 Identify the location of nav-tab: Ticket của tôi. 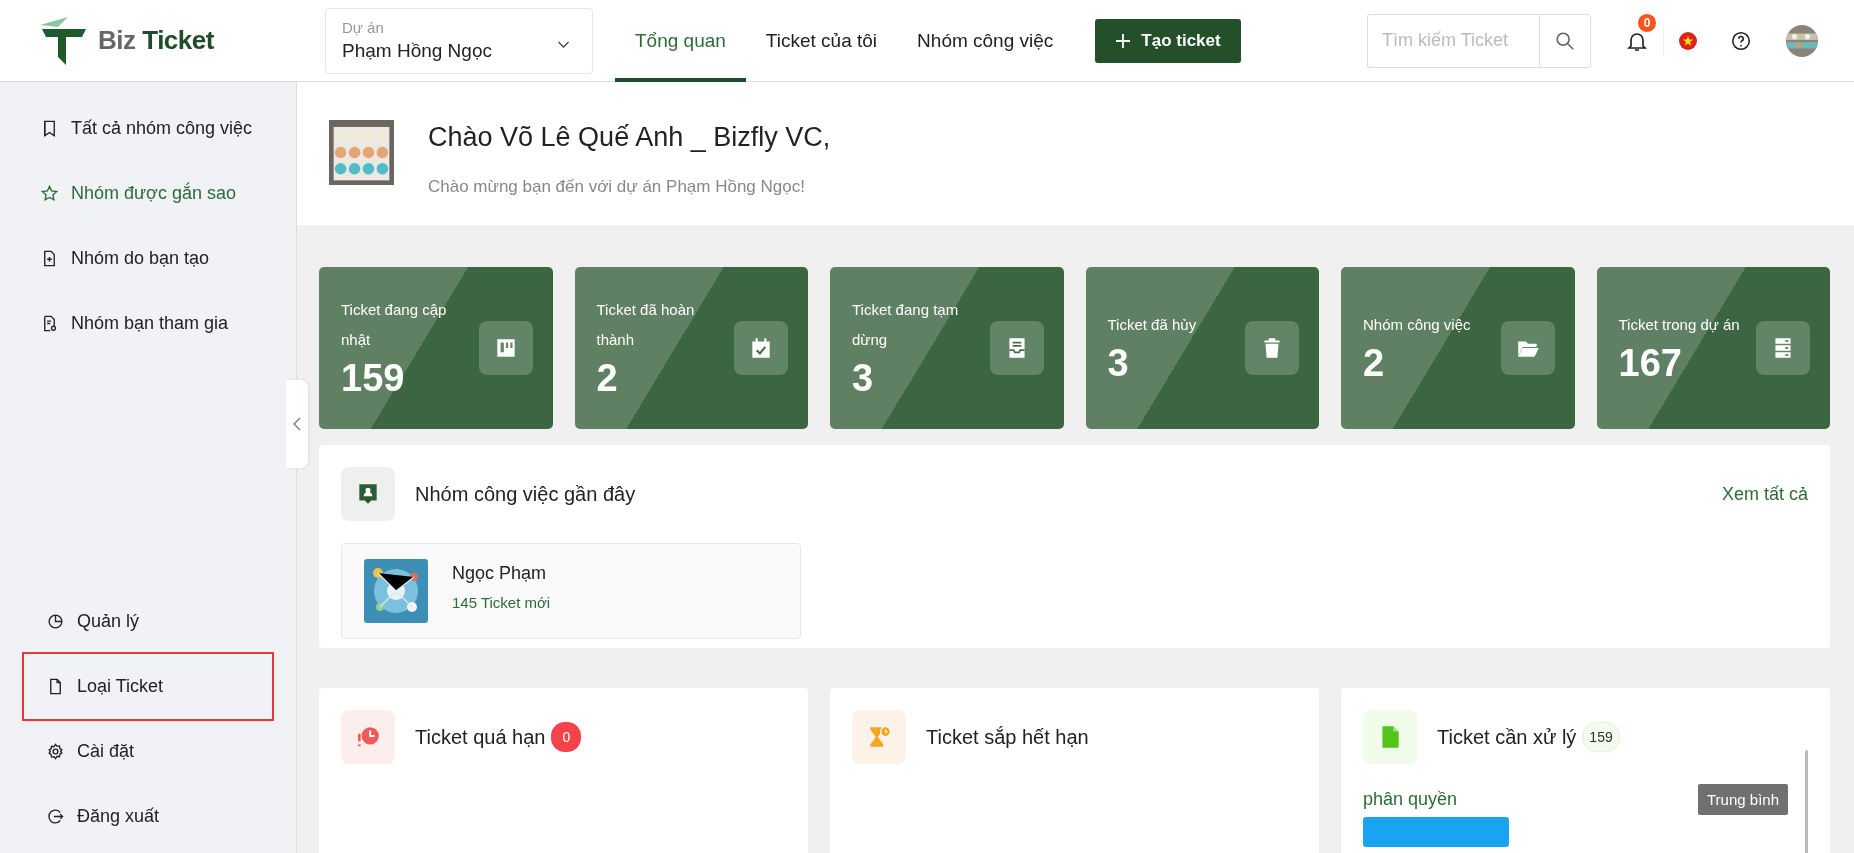
(821, 41).